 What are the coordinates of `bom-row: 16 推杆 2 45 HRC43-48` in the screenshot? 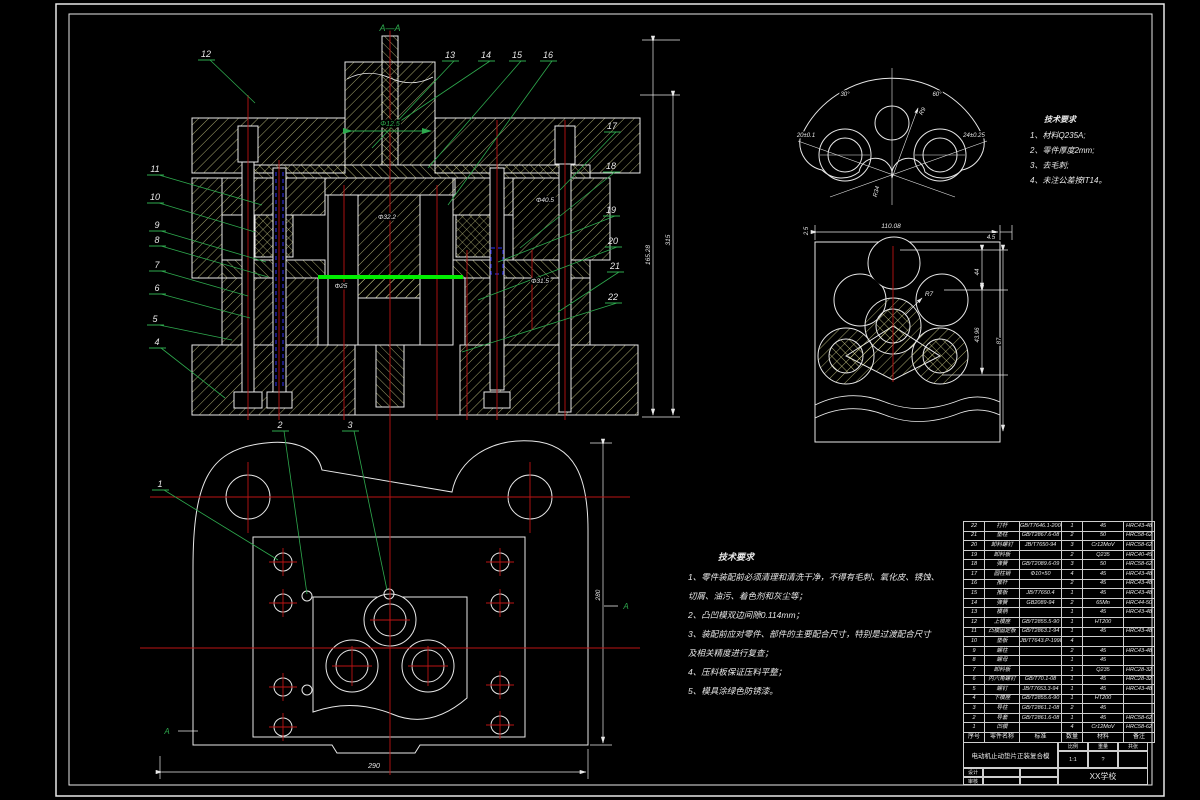 It's located at (1059, 584).